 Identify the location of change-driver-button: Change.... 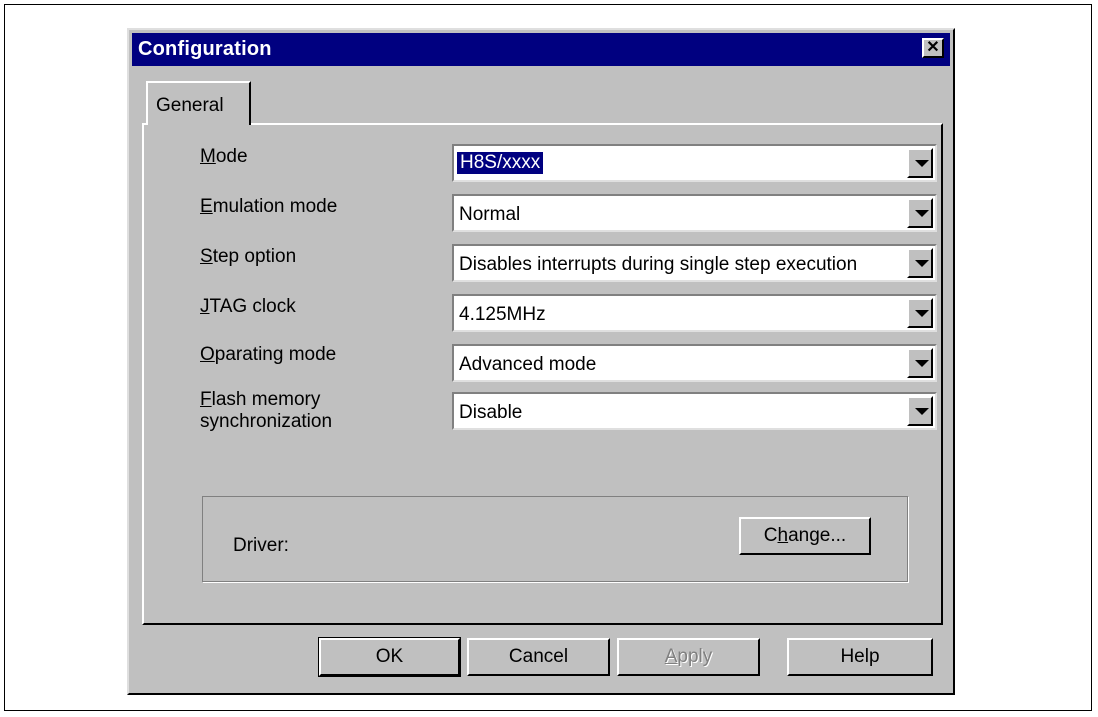
(805, 536).